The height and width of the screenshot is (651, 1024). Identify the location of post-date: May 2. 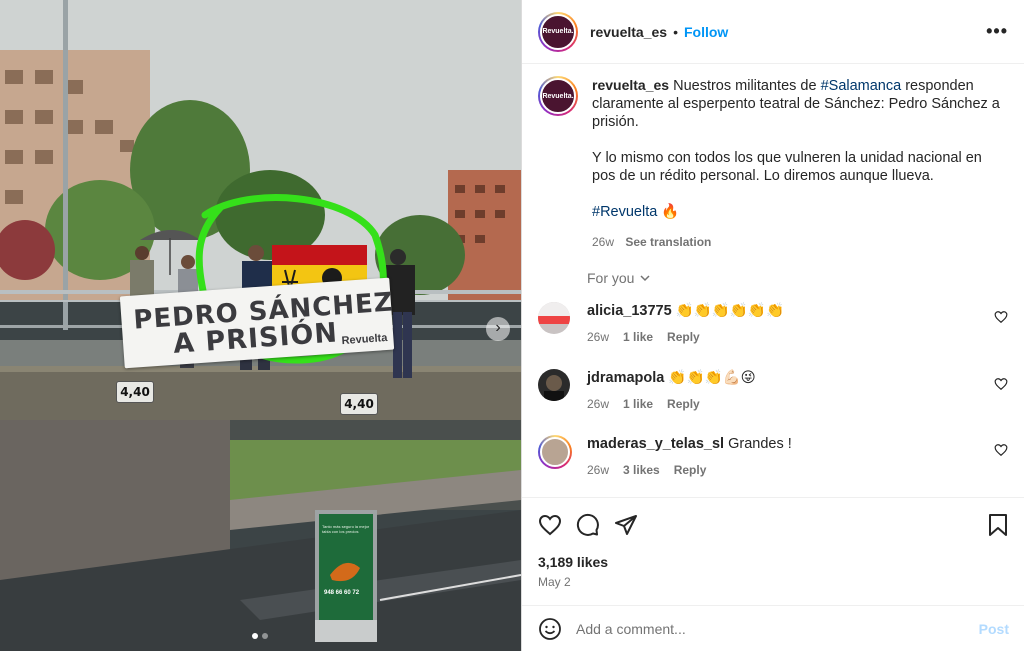
(554, 582).